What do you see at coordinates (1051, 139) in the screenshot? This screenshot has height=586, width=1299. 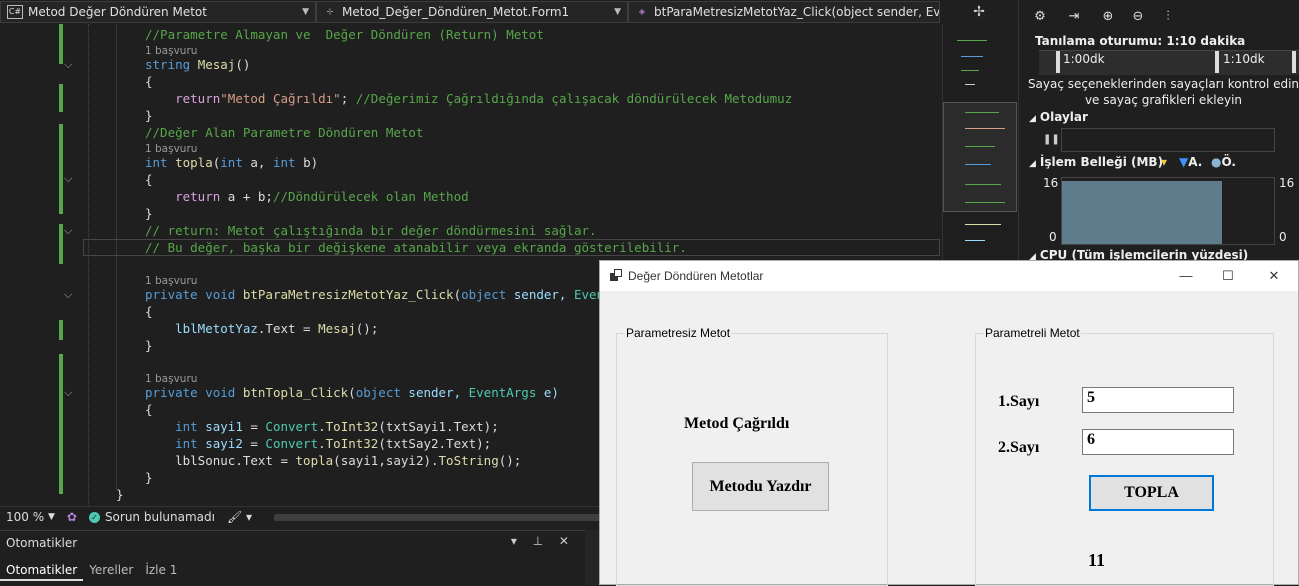 I see `pause-icon: ❚❚` at bounding box center [1051, 139].